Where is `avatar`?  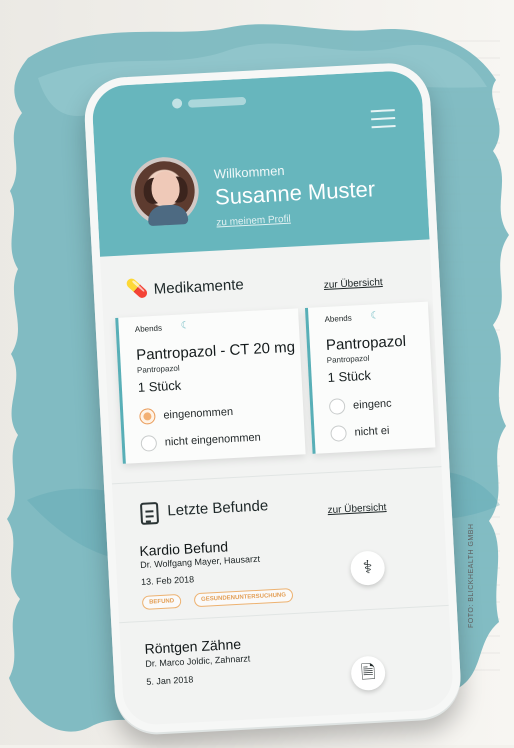 avatar is located at coordinates (164, 191).